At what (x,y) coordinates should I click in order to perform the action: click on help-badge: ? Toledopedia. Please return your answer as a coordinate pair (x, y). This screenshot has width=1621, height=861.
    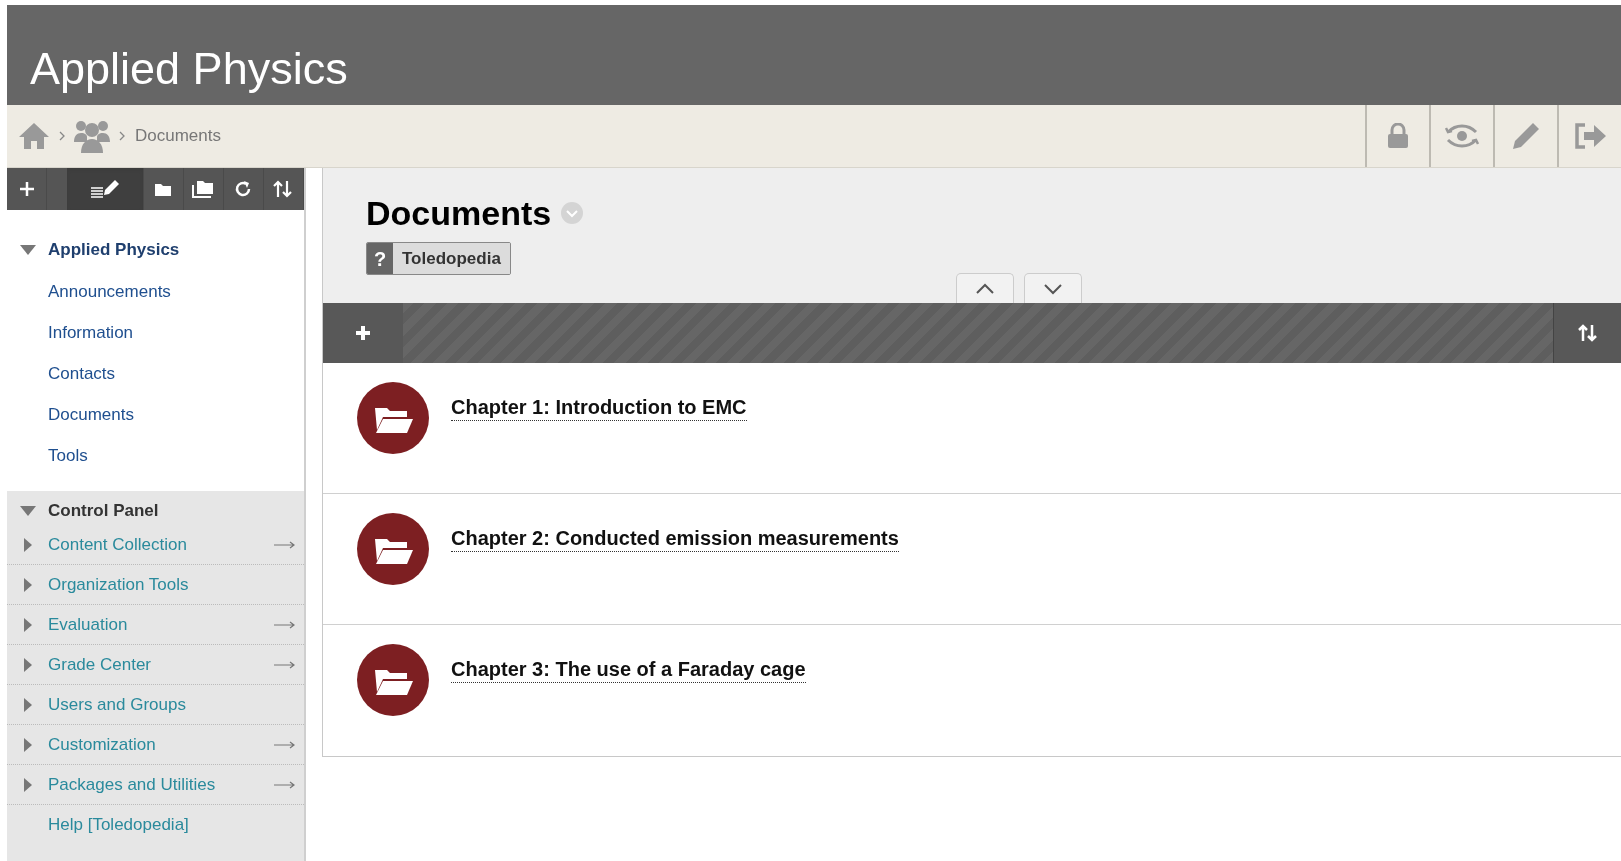
    Looking at the image, I should click on (438, 258).